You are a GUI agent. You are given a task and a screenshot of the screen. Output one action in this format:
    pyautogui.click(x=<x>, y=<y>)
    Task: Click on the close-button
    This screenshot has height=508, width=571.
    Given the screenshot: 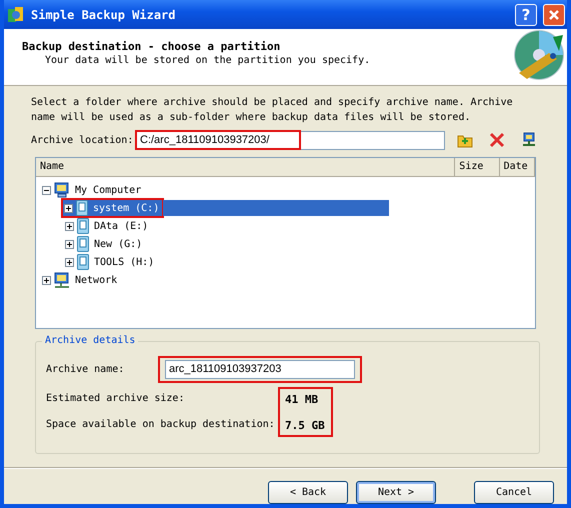 What is the action you would take?
    pyautogui.click(x=554, y=15)
    